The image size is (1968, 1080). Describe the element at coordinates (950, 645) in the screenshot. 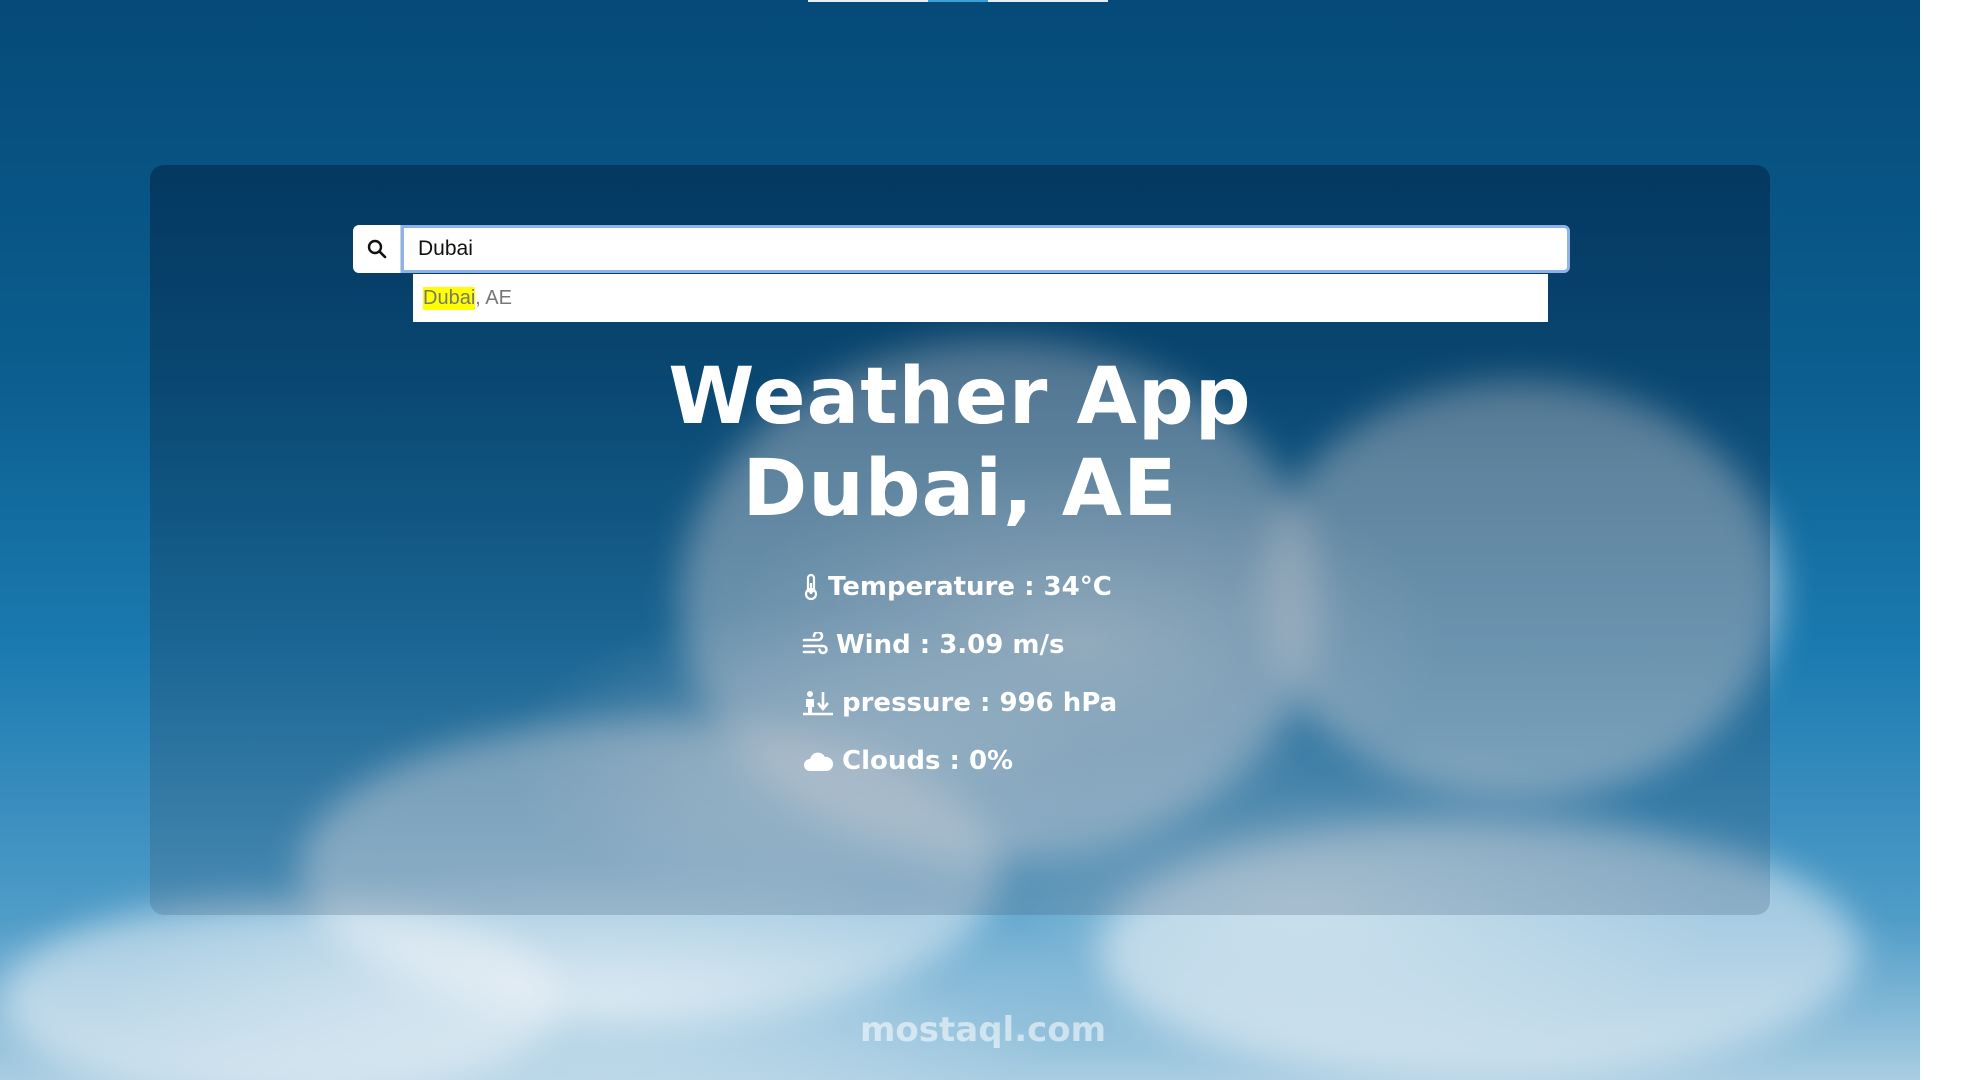

I see `stat-wind-label: Wind : 3.09 m/s` at that location.